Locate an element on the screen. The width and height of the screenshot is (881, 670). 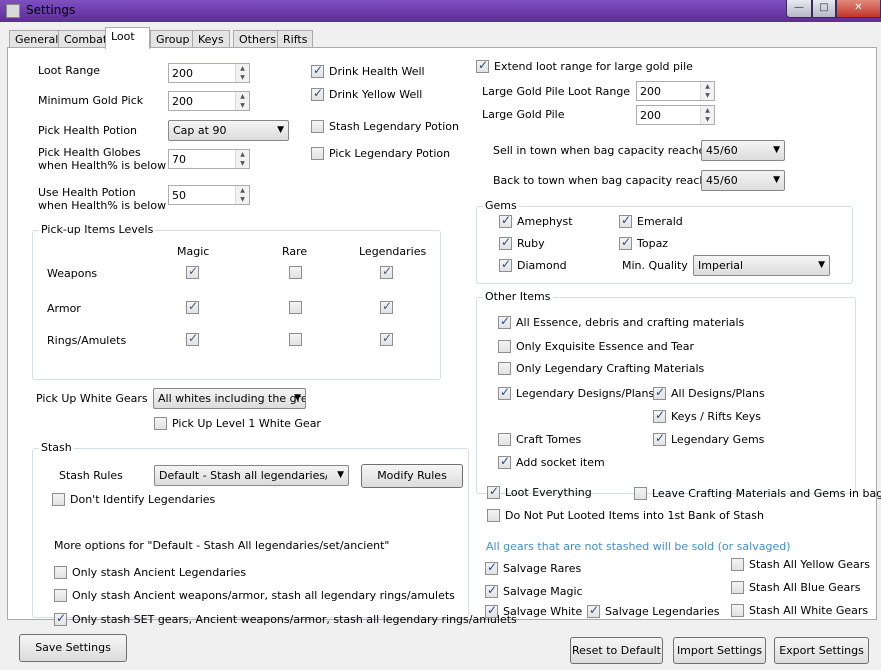
pick-legendary-potion-label: Pick Legendary Potion is located at coordinates (390, 153).